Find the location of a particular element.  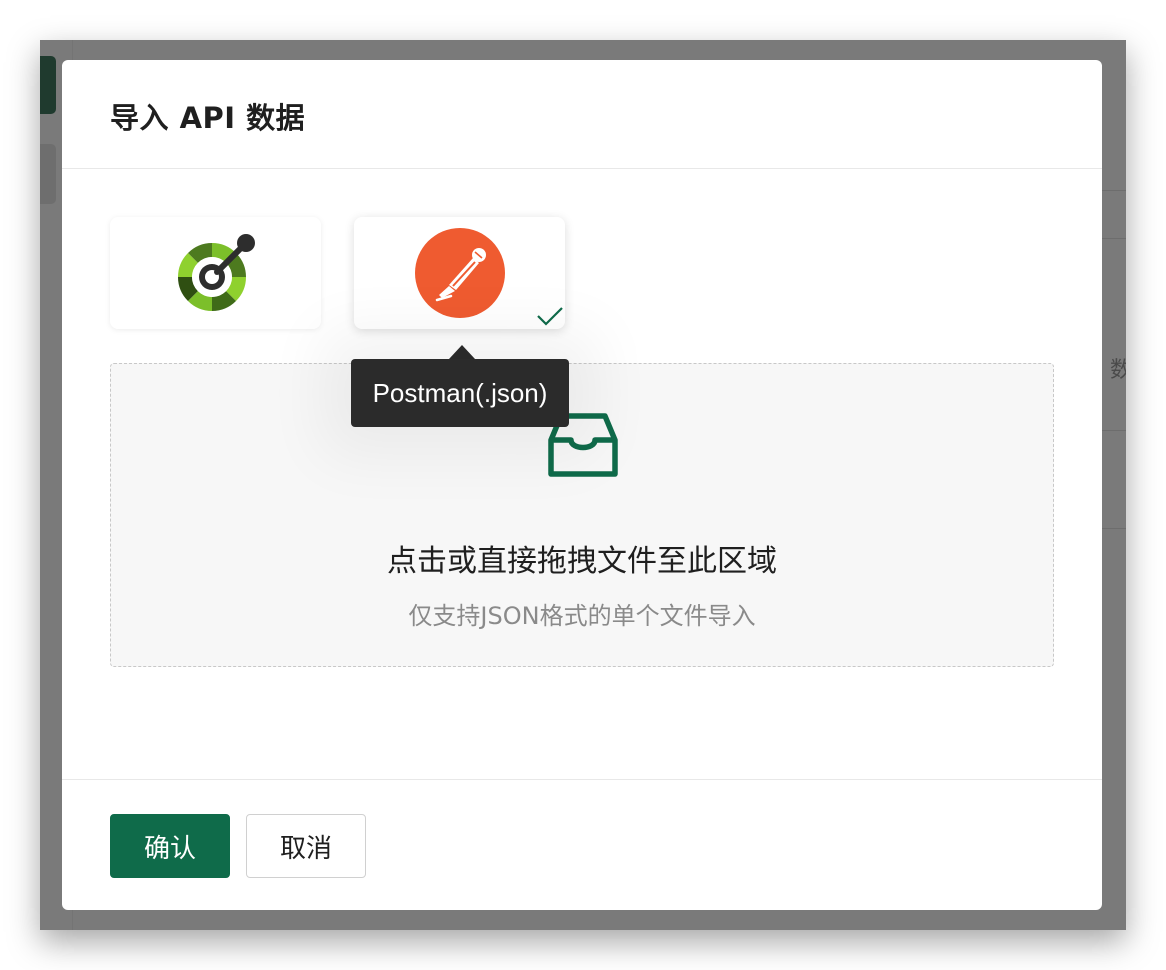

postman-logo-icon is located at coordinates (459, 273).